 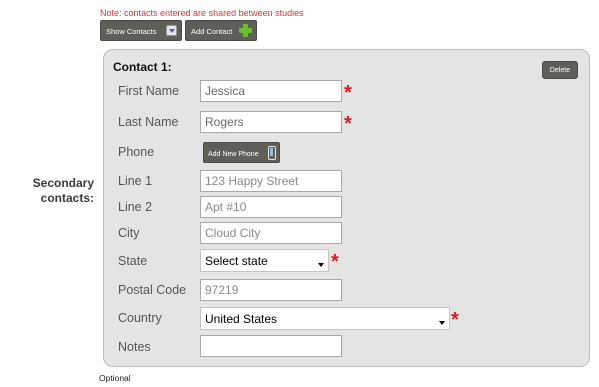 I want to click on add-new-phone-button: Add New Phone, so click(x=241, y=152).